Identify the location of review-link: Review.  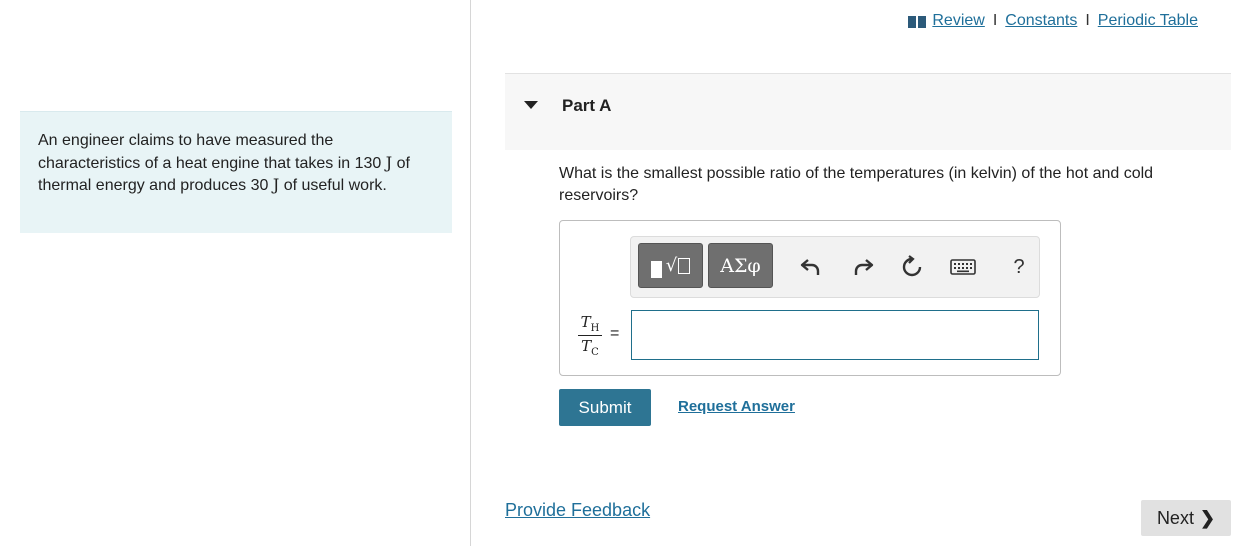
(958, 21).